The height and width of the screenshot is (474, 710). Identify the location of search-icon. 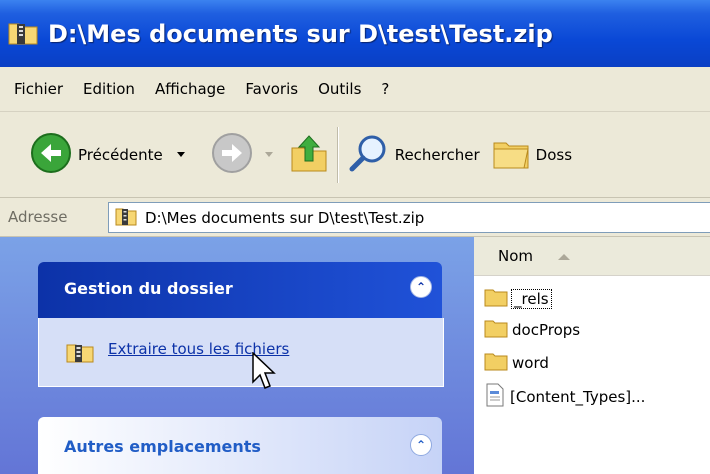
(368, 155).